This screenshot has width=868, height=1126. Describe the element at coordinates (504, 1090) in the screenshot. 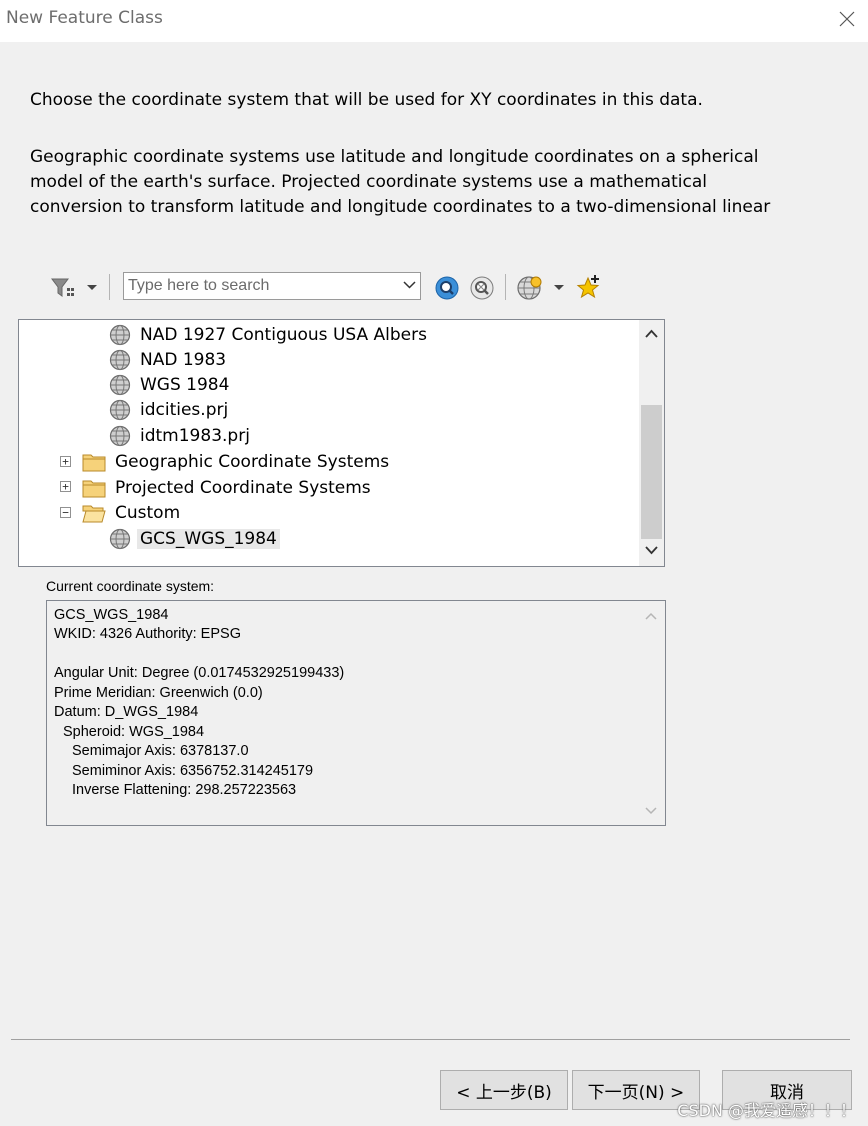

I see `back-button: < 上一步(B)` at that location.